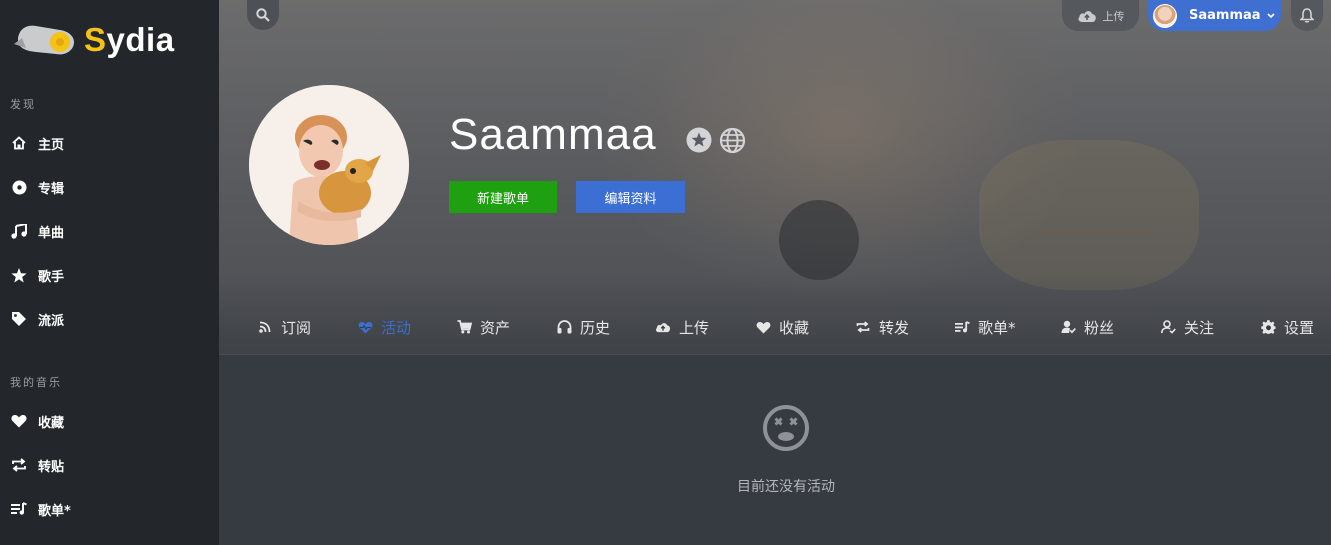 This screenshot has width=1331, height=545. What do you see at coordinates (1100, 15) in the screenshot?
I see `upload-button: 上传` at bounding box center [1100, 15].